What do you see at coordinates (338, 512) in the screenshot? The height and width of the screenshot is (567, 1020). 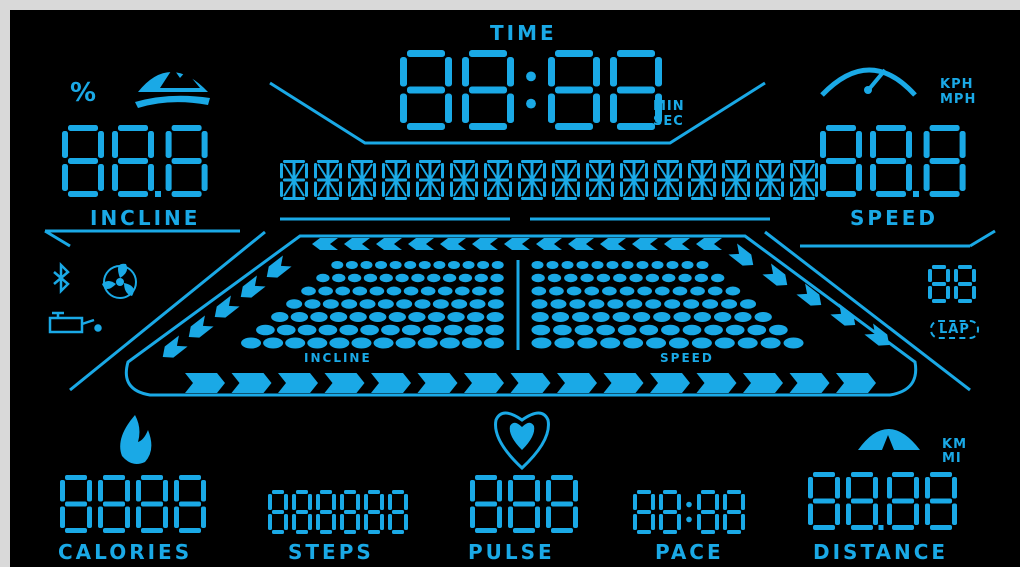 I see `steps-digits` at bounding box center [338, 512].